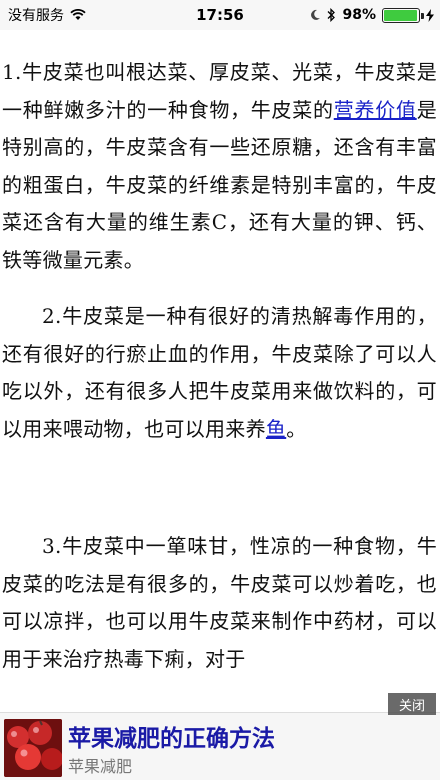 This screenshot has height=780, width=440. I want to click on ad-thumbnail-apples, so click(33, 748).